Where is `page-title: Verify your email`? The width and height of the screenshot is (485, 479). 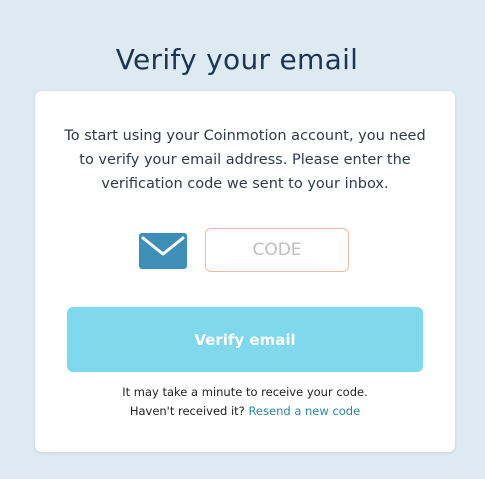 page-title: Verify your email is located at coordinates (237, 59).